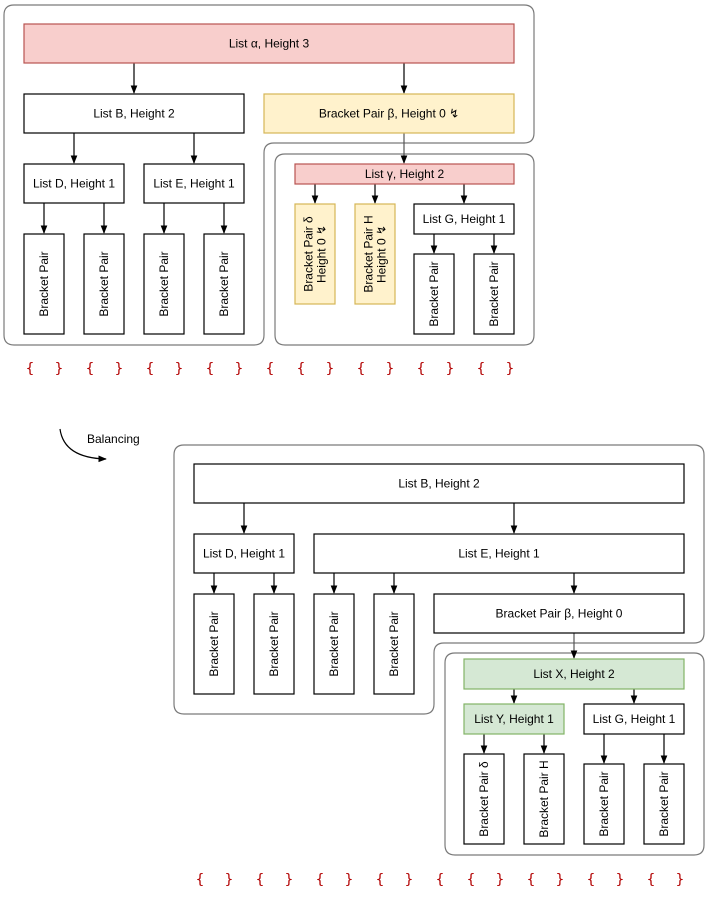 This screenshot has width=712, height=899. I want to click on node-bracket-pair-delta: Bracket Pair δHeight 0 ↯, so click(315, 254).